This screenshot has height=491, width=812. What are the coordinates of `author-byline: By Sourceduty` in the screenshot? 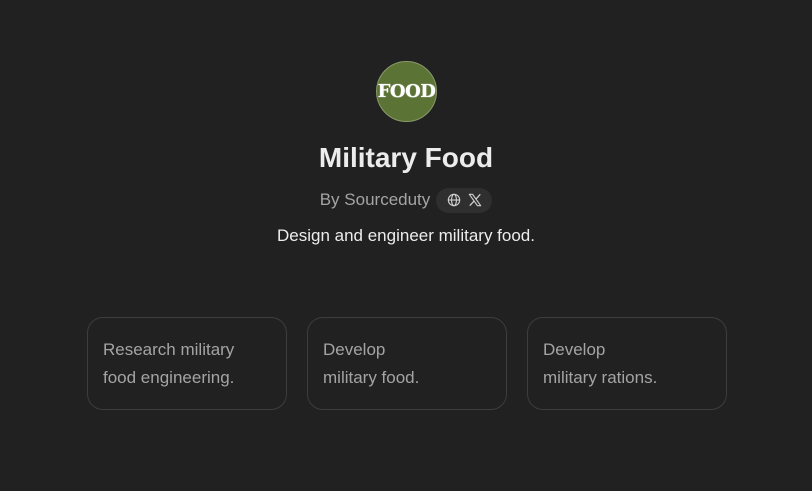 It's located at (375, 199).